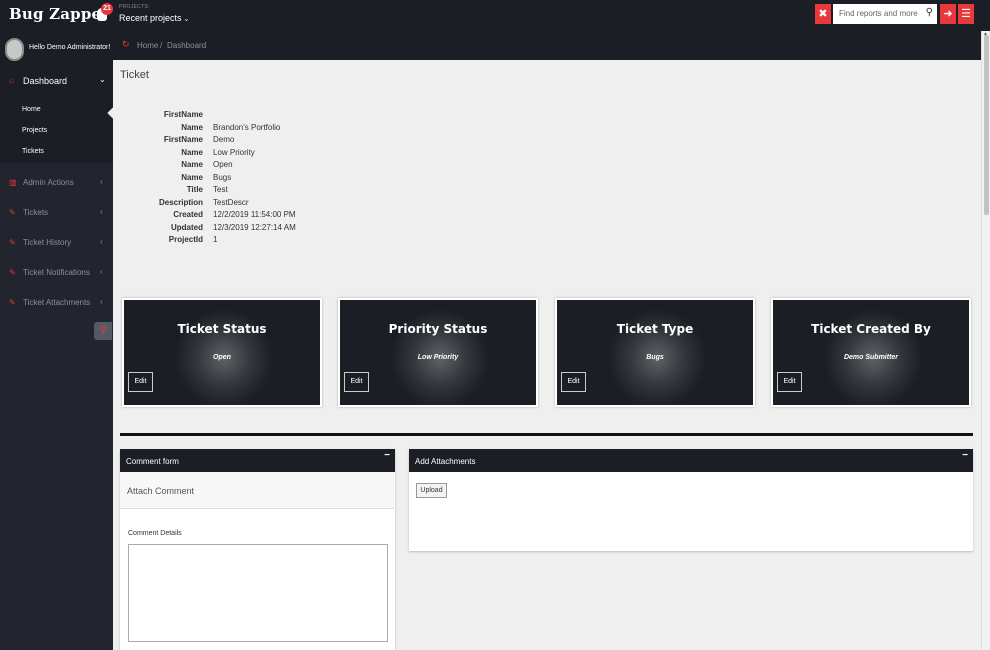 This screenshot has height=650, width=990. What do you see at coordinates (187, 45) in the screenshot?
I see `breadcrumb-current: Dashboard` at bounding box center [187, 45].